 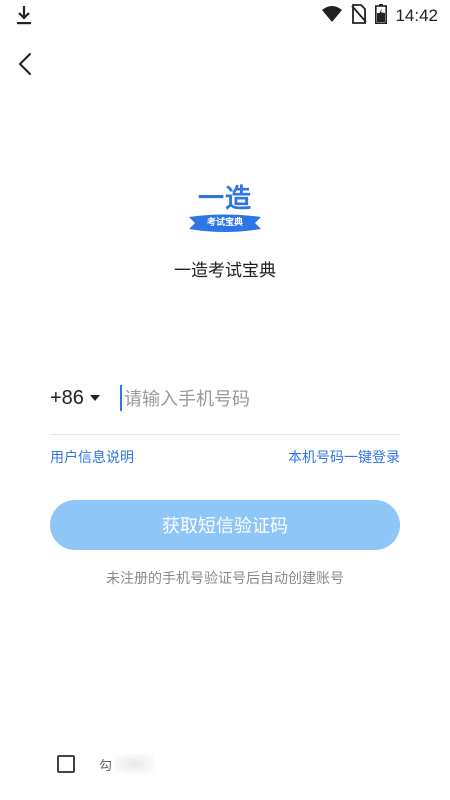 I want to click on app-name: 一造考试宝典, so click(x=225, y=271).